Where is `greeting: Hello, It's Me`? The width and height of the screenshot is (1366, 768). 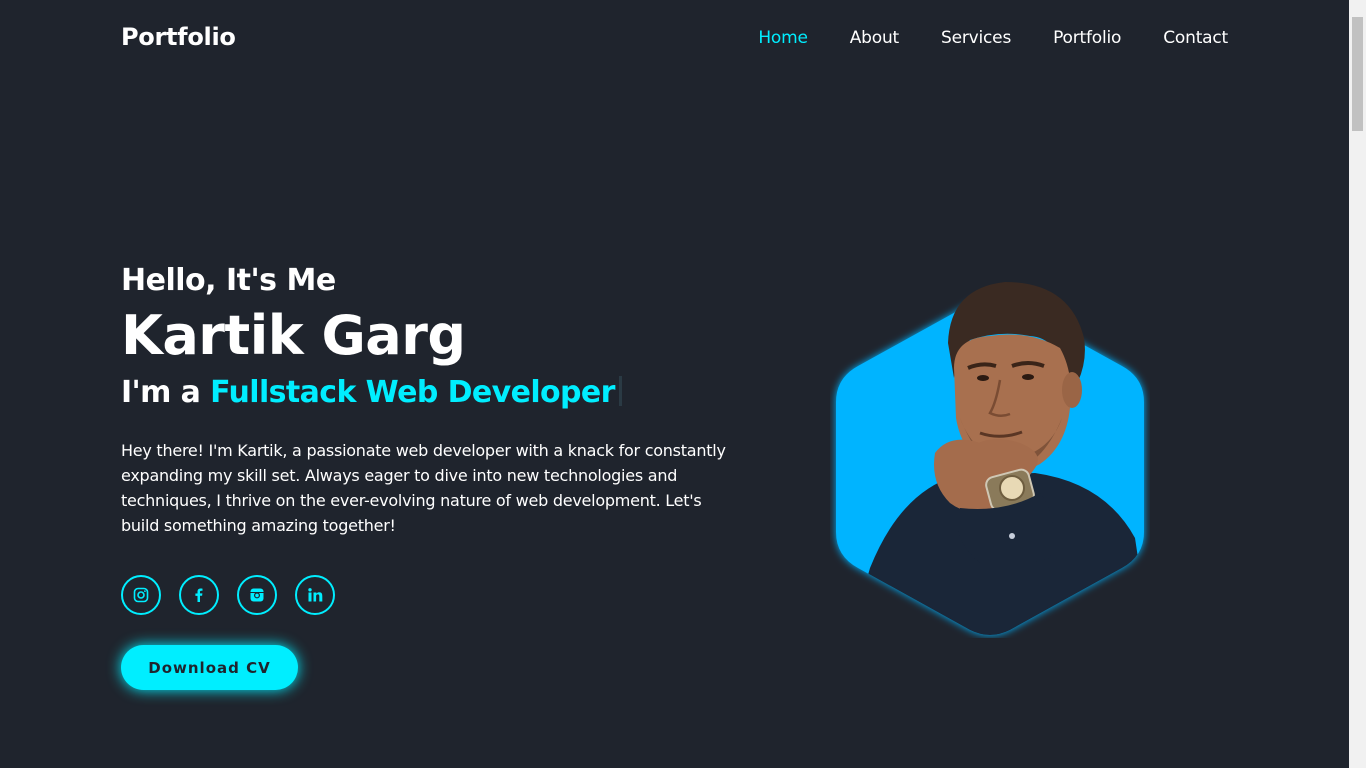
greeting: Hello, It's Me is located at coordinates (228, 280).